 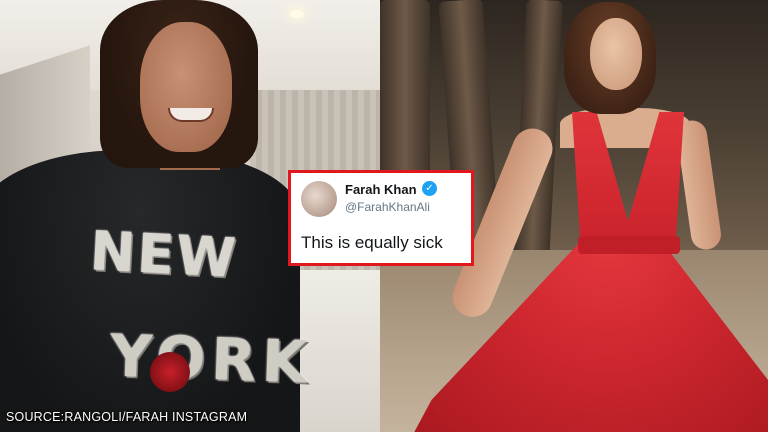 What do you see at coordinates (429, 188) in the screenshot?
I see `verified-check-icon: ✓` at bounding box center [429, 188].